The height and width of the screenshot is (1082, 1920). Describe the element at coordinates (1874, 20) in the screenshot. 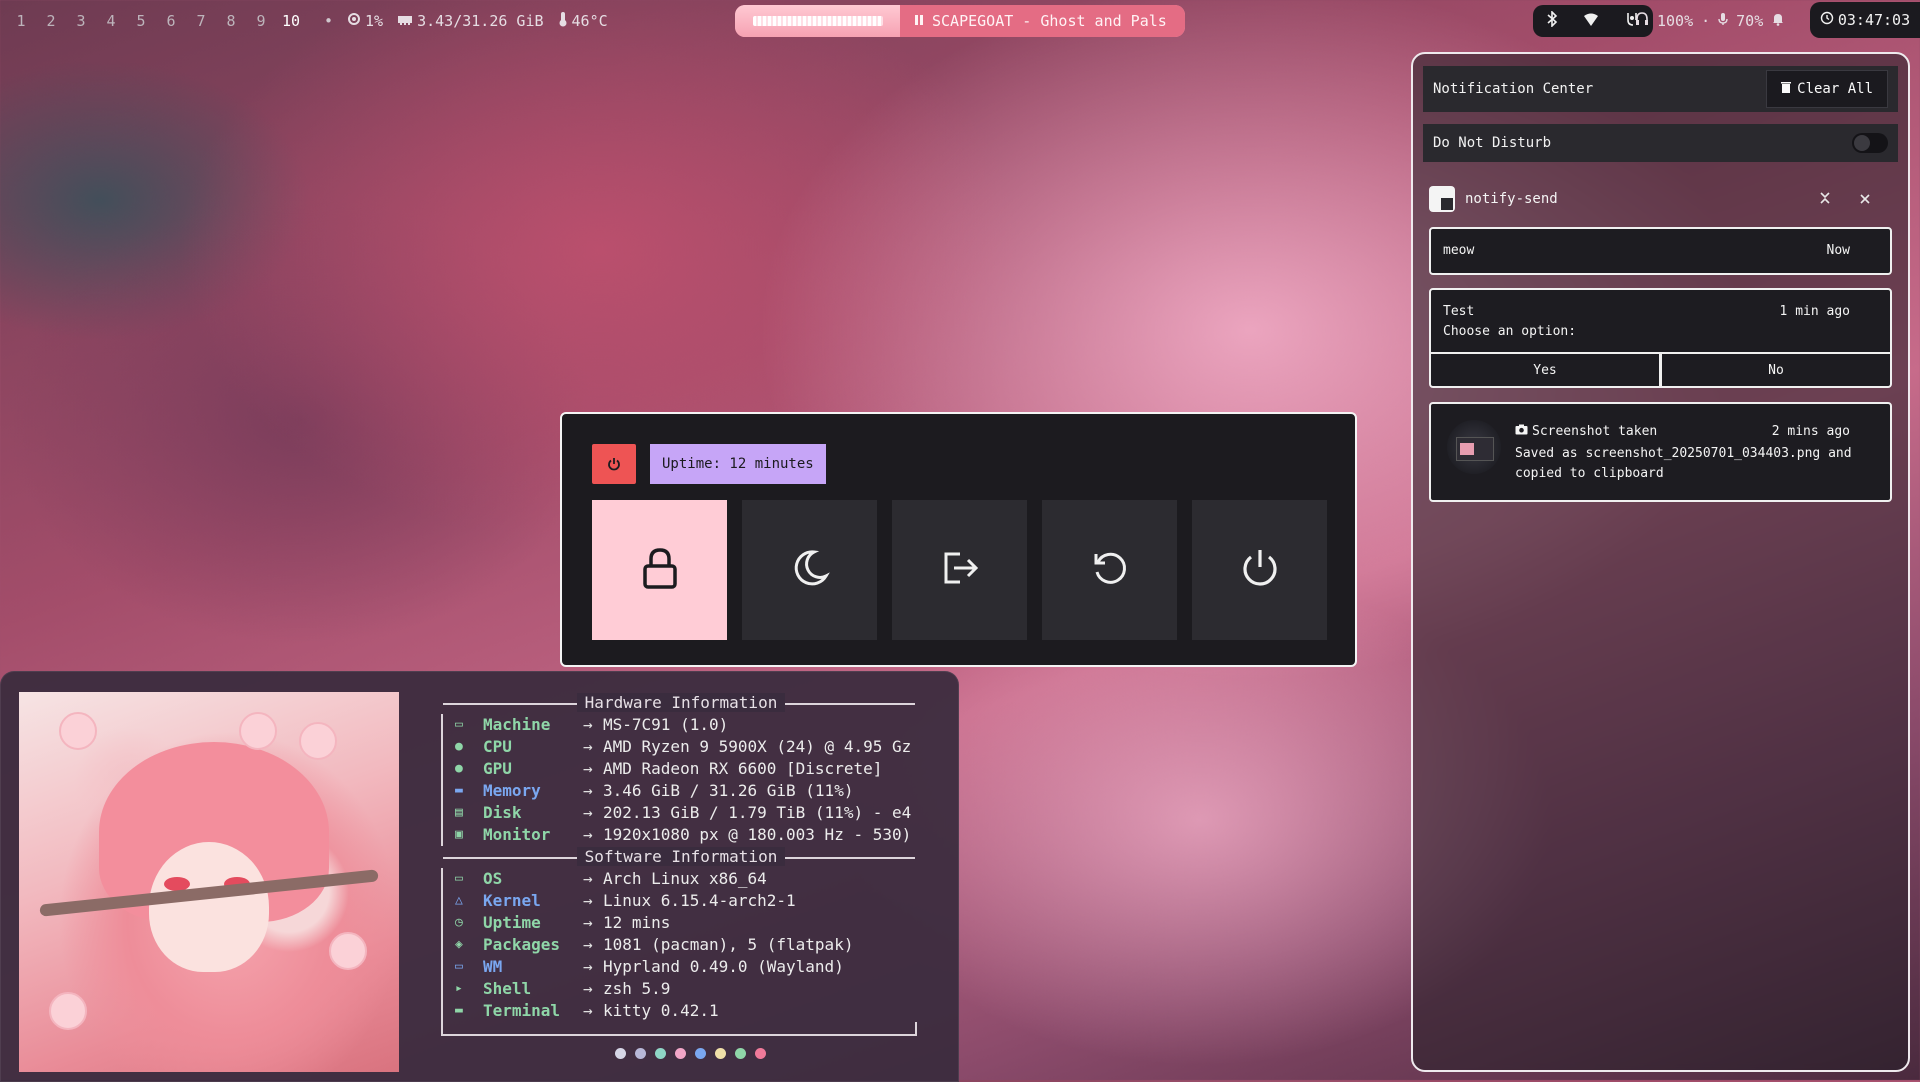

I see `clock-time: 03:47:03` at that location.